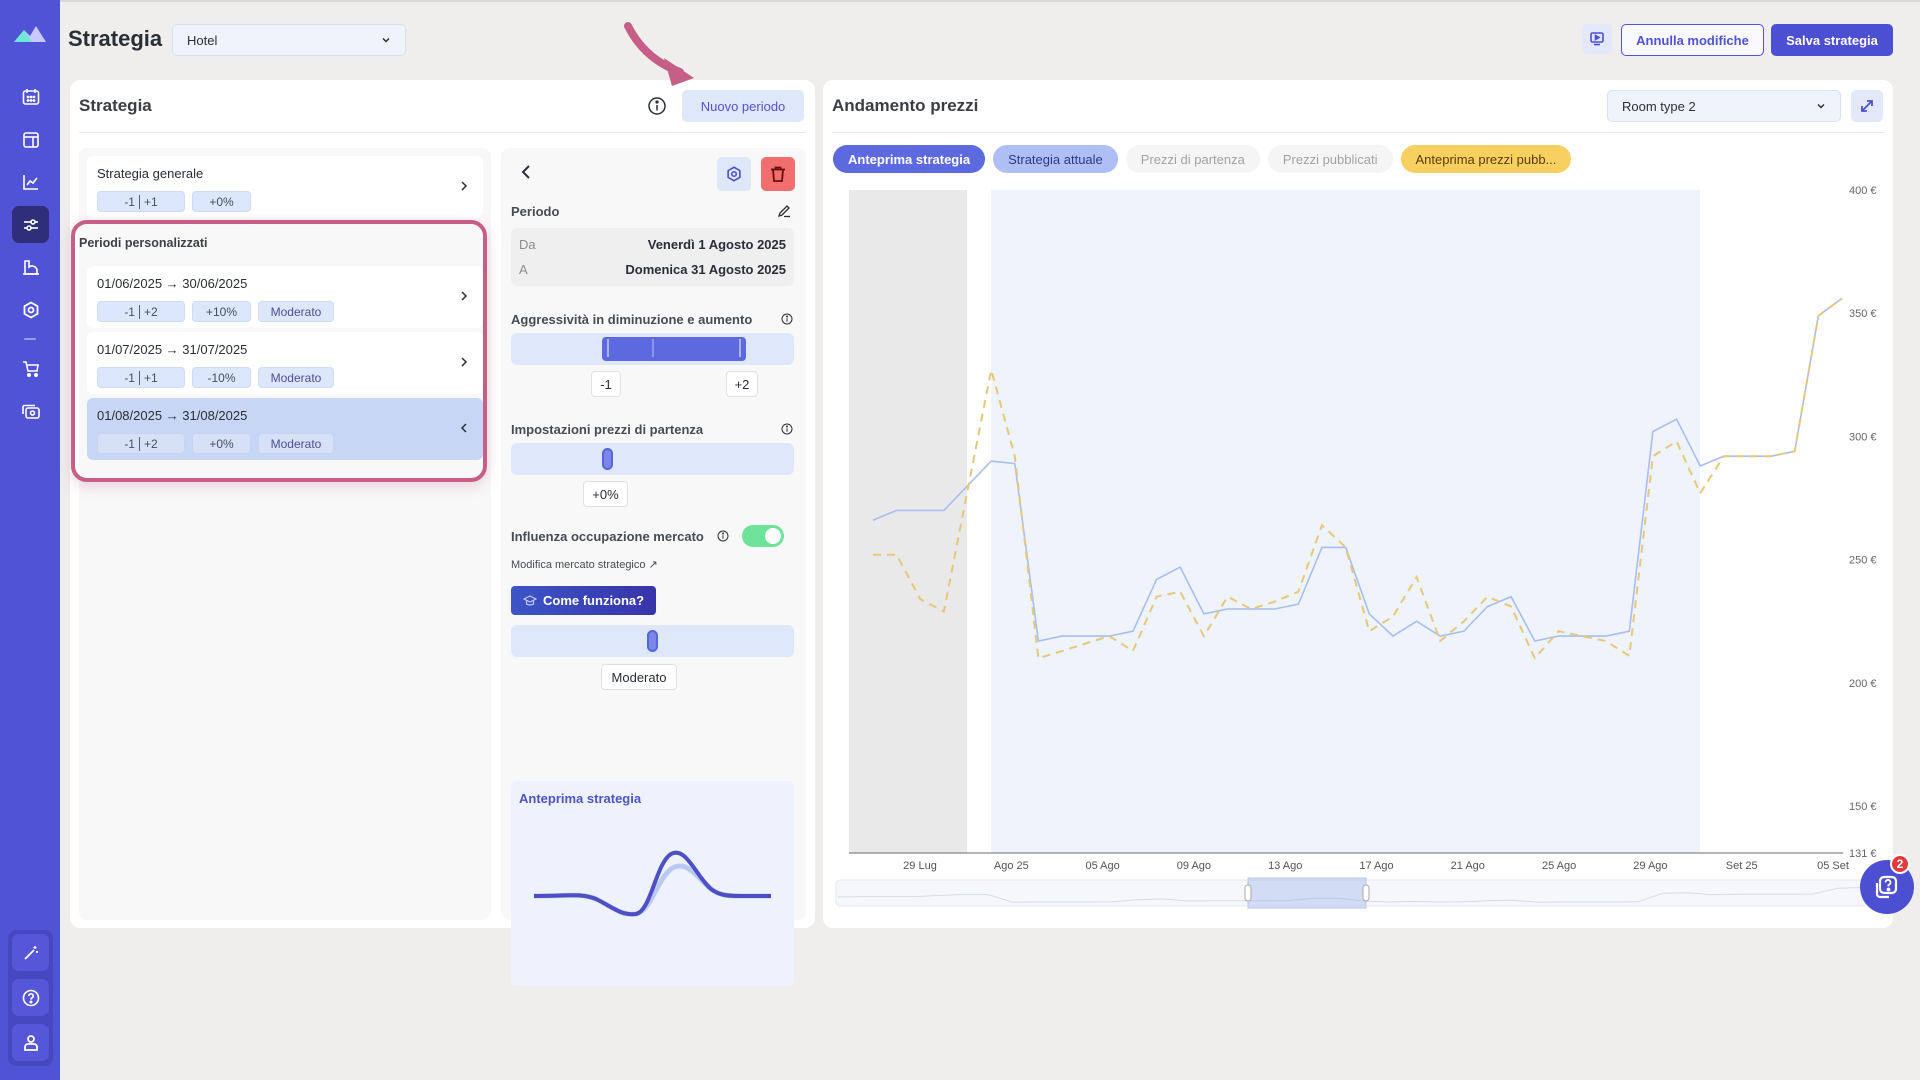 The height and width of the screenshot is (1080, 1920). What do you see at coordinates (523, 269) in the screenshot?
I see `to-key: A` at bounding box center [523, 269].